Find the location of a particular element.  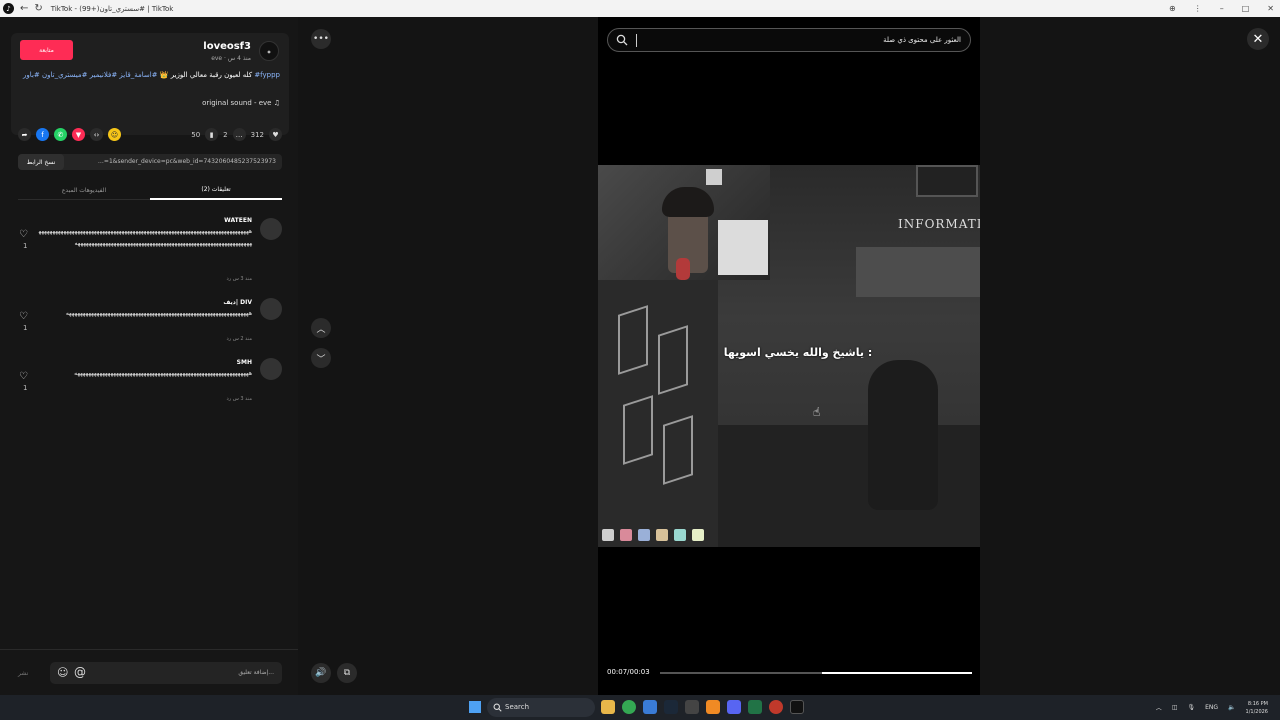

windows-taskbar: Search ︿ ◫ 🎙 ENG 🔈 8:16 PM 1/1/2026 is located at coordinates (640, 707).